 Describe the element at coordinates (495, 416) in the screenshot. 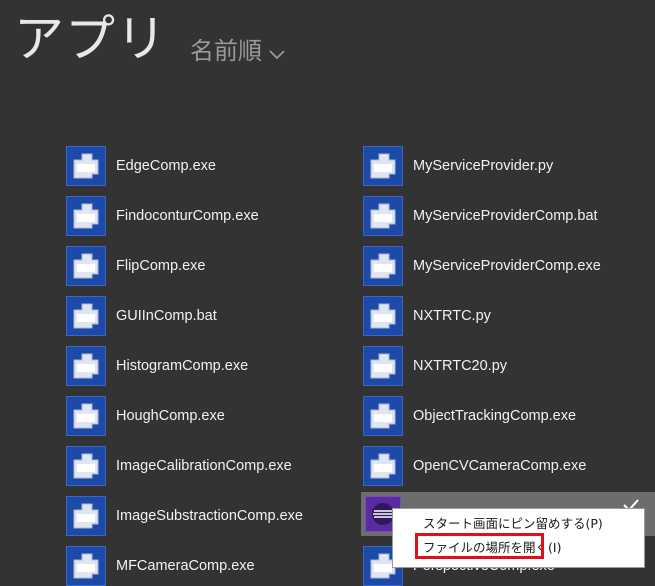

I see `app-label: ObjectTrackingComp.exe` at that location.